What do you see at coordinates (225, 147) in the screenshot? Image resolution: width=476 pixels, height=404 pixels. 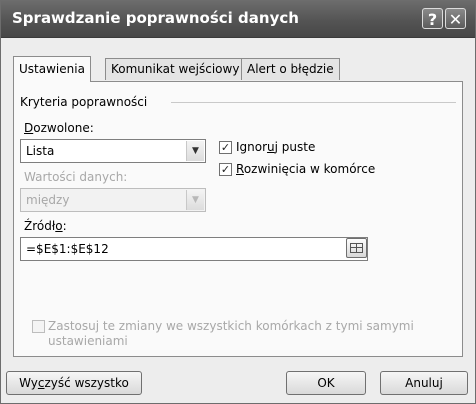 I see `ignore-blank-checkbox: ✓` at bounding box center [225, 147].